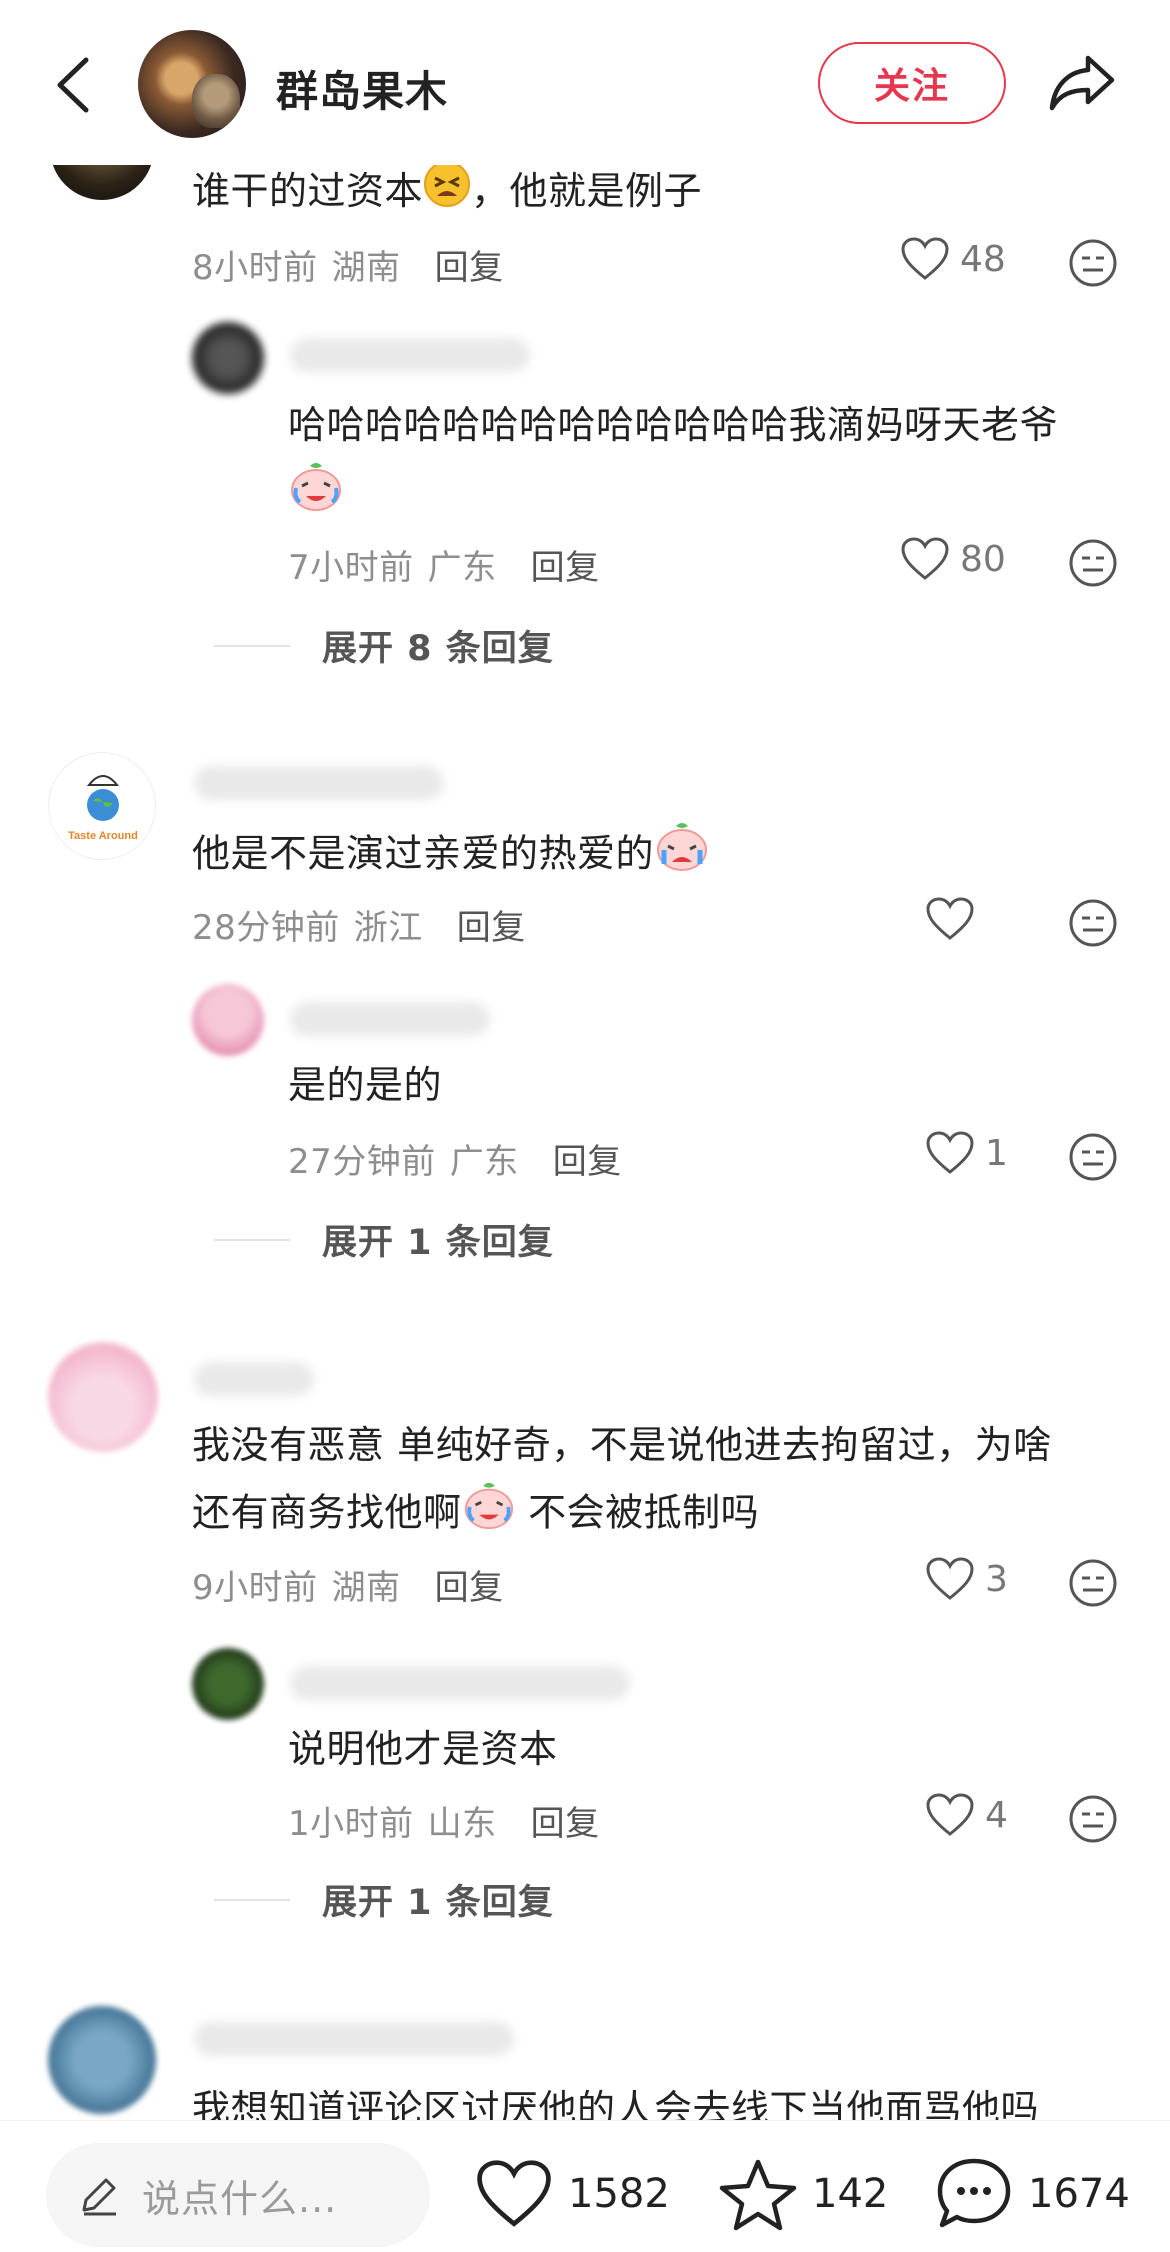 This screenshot has height=2252, width=1170. I want to click on reply-meta: 27分钟前 广东 回复, so click(455, 1158).